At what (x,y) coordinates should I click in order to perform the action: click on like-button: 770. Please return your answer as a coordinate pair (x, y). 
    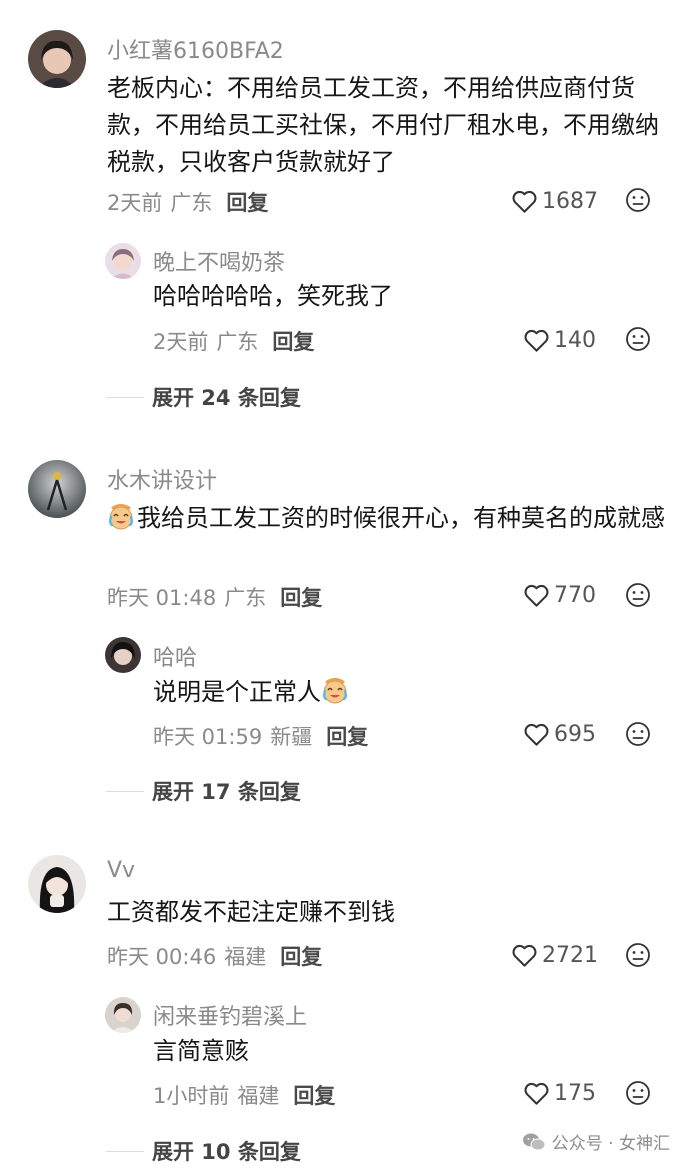
    Looking at the image, I should click on (559, 595).